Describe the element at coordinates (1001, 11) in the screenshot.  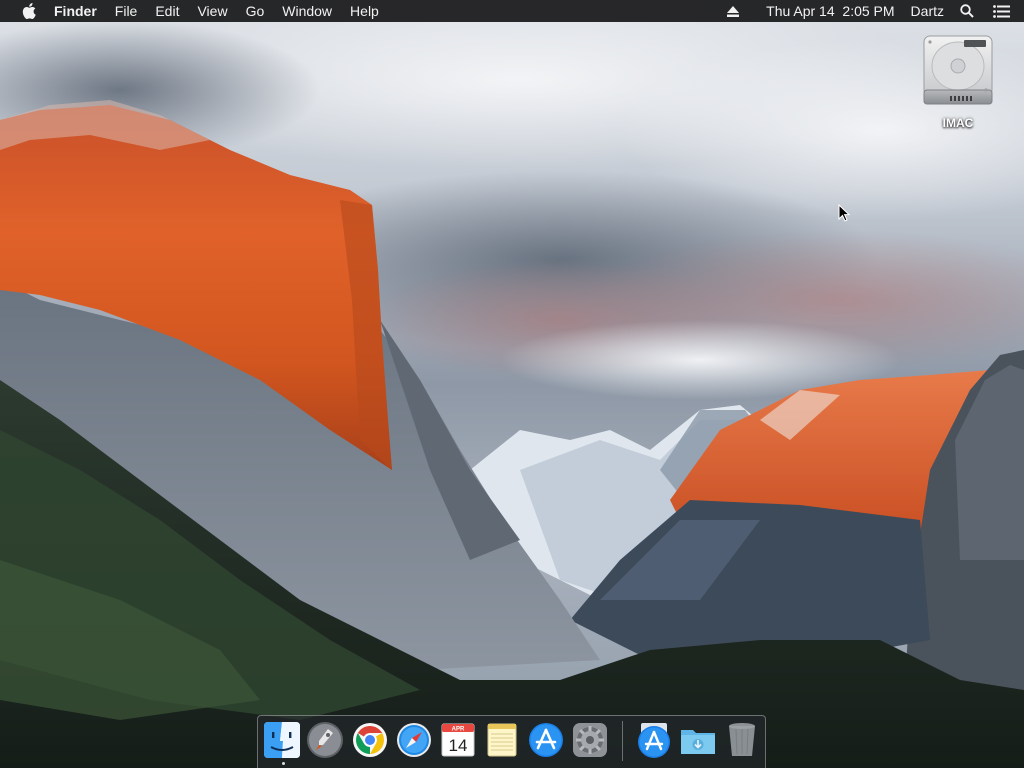
I see `notification-center-icon` at that location.